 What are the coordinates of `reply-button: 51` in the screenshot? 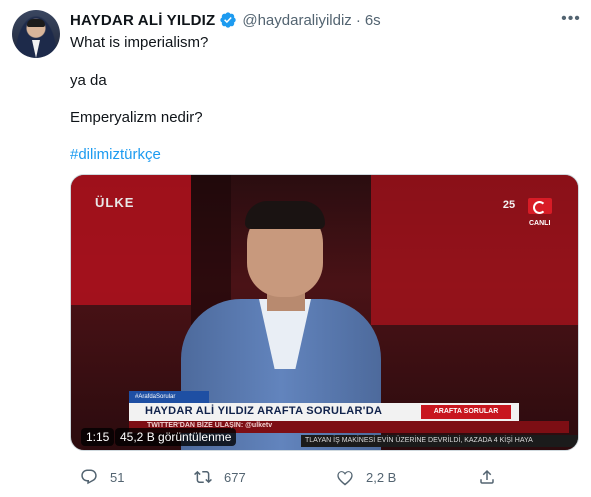 It's located at (102, 477).